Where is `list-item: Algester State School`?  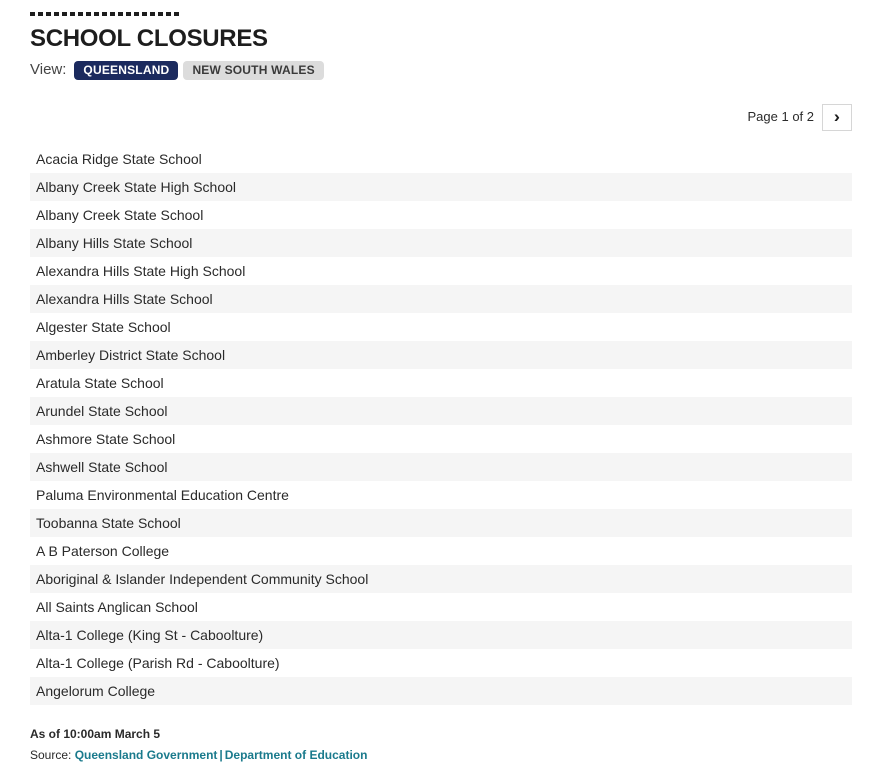 list-item: Algester State School is located at coordinates (441, 327).